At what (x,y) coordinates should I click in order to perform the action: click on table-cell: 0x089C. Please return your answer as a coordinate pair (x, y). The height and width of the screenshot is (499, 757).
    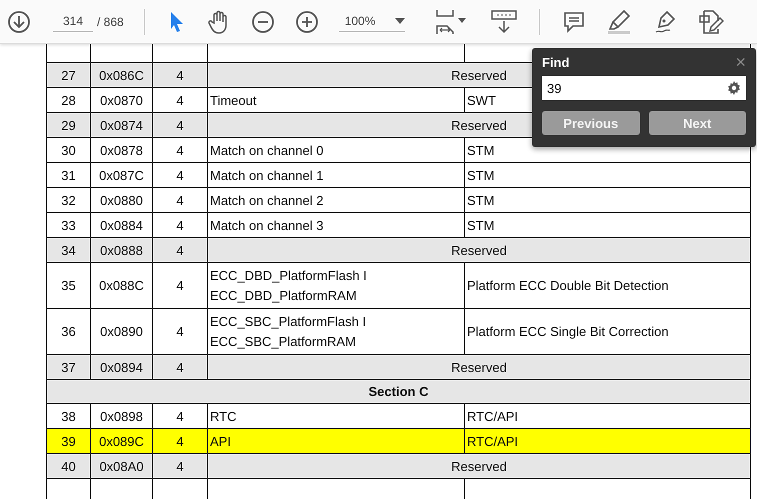
    Looking at the image, I should click on (121, 441).